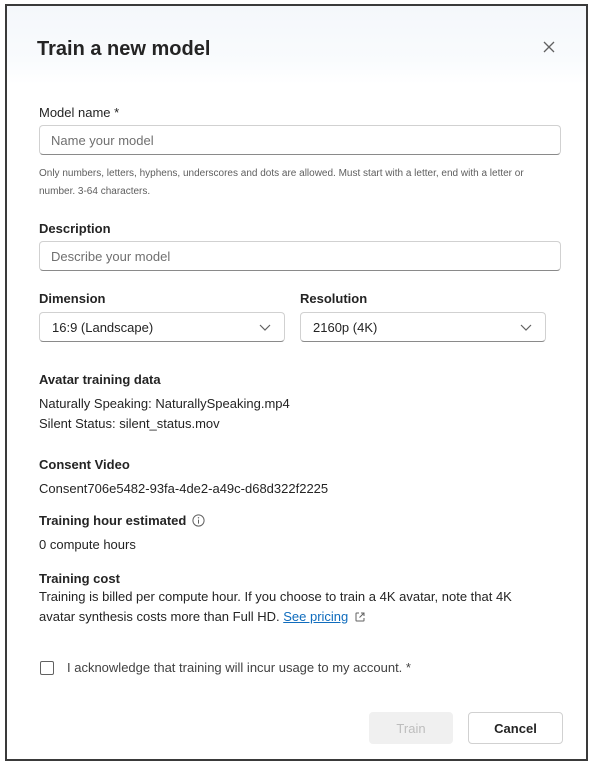  I want to click on resolution-select: 2160p (4K), so click(423, 327).